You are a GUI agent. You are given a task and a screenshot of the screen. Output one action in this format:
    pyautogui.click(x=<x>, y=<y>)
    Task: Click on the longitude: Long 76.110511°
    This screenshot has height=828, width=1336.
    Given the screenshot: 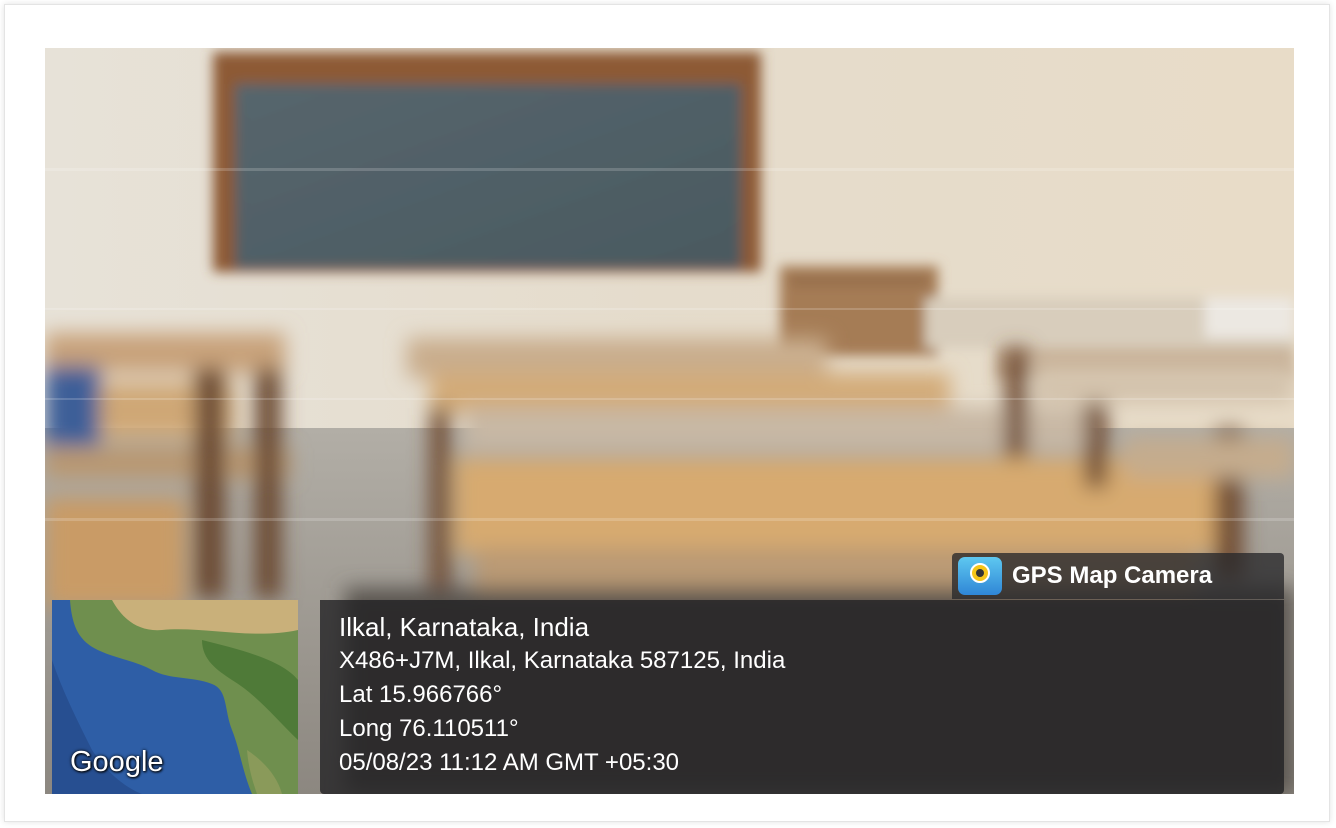 What is the action you would take?
    pyautogui.click(x=429, y=728)
    